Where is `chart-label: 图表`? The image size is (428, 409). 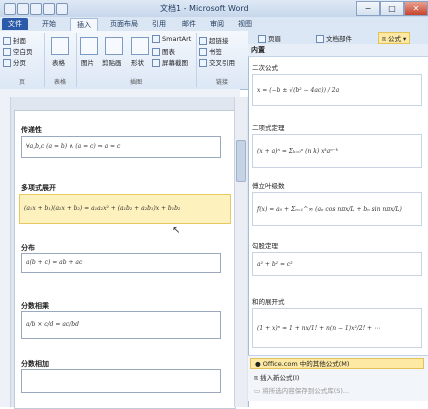
chart-label: 图表 is located at coordinates (168, 52).